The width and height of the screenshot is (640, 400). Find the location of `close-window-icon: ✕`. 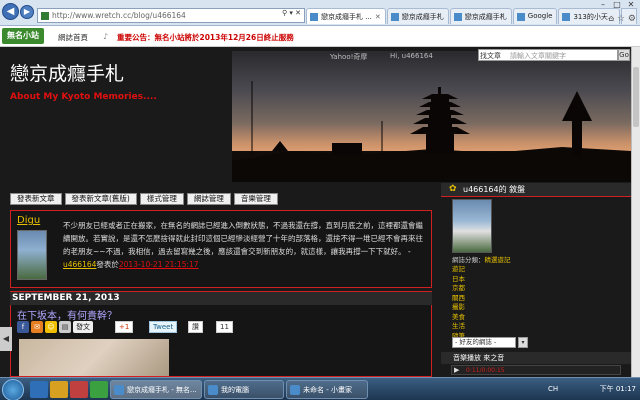

close-window-icon: ✕ is located at coordinates (631, 6).